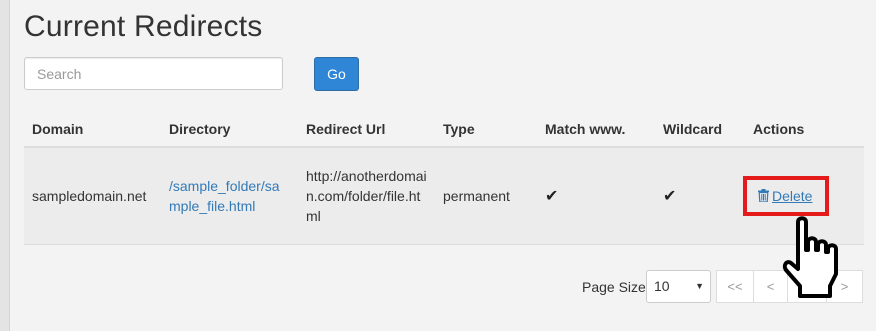 The height and width of the screenshot is (331, 876). What do you see at coordinates (804, 129) in the screenshot?
I see `column-header-actions: Actions` at bounding box center [804, 129].